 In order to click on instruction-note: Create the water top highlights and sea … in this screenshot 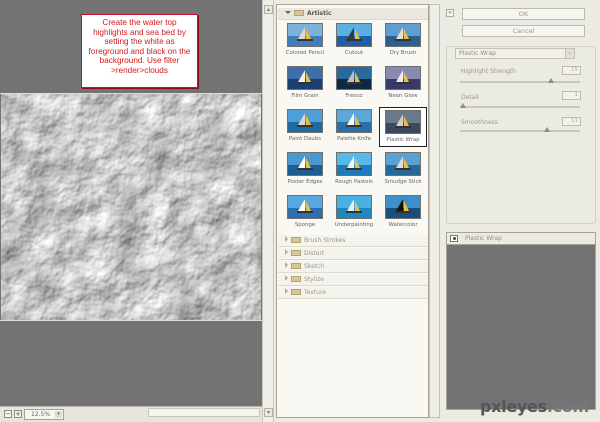, I will do `click(139, 51)`.